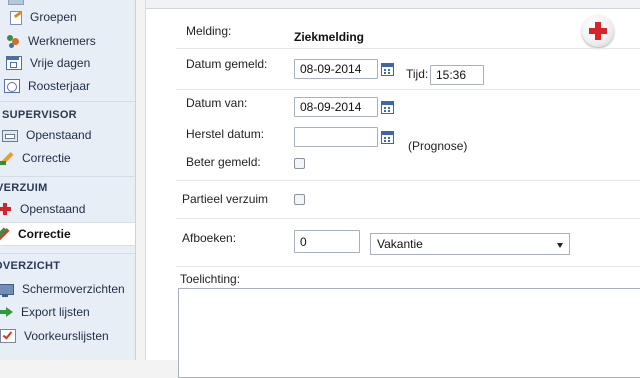  Describe the element at coordinates (225, 134) in the screenshot. I see `herstel-datum-label: Herstel datum:` at that location.